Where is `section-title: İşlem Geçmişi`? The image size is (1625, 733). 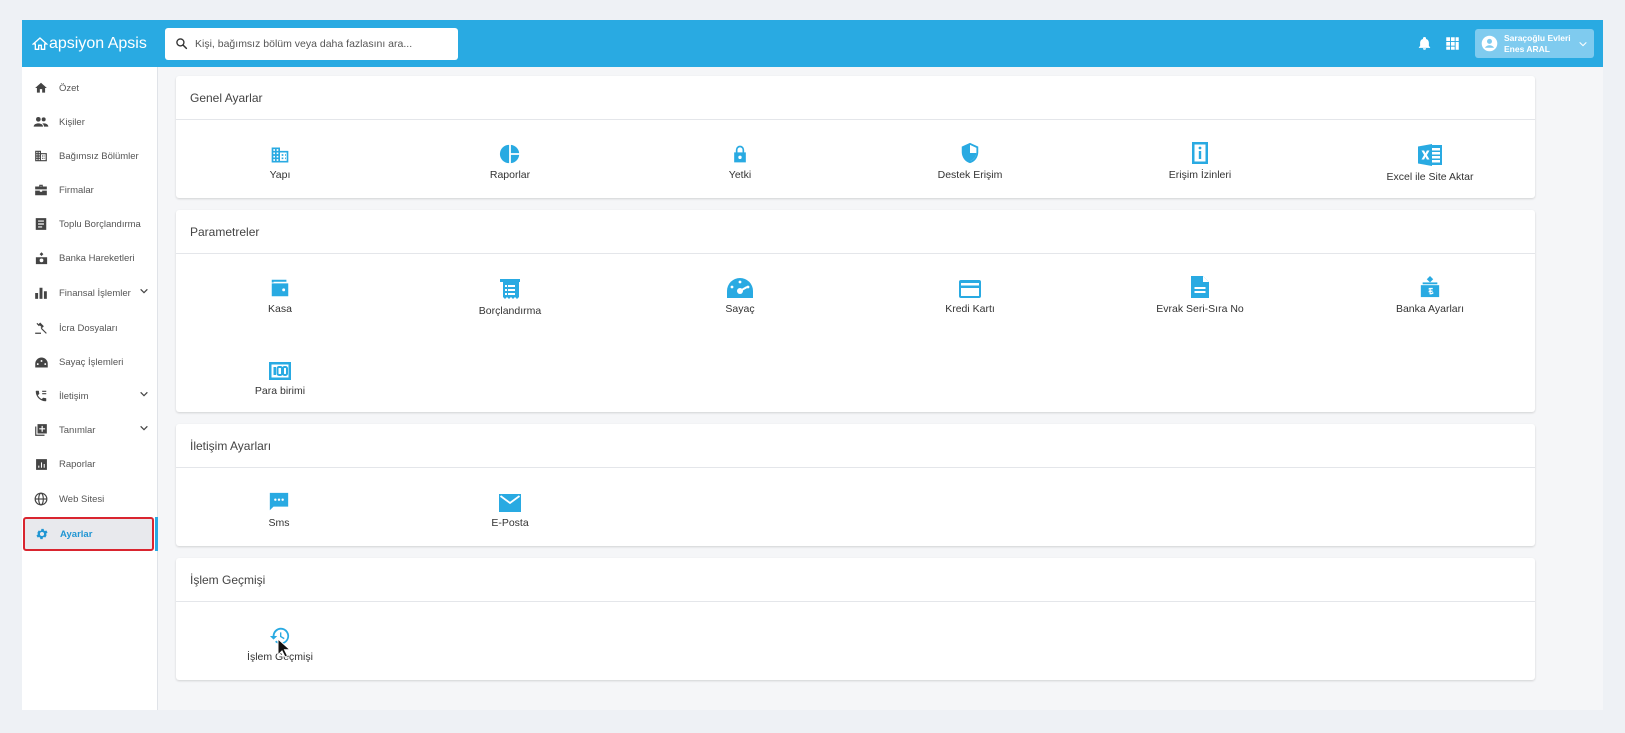 section-title: İşlem Geçmişi is located at coordinates (855, 580).